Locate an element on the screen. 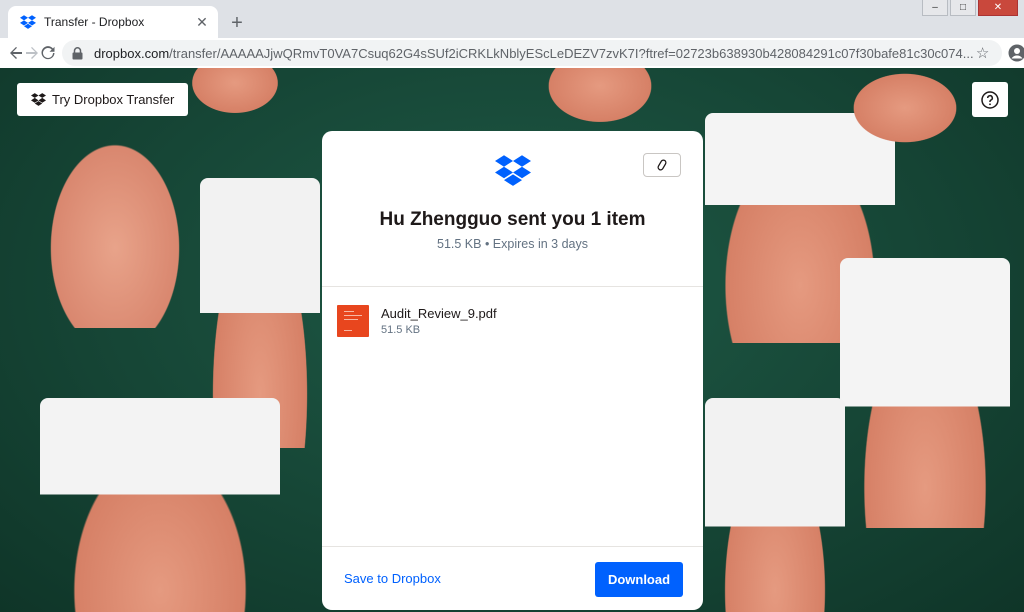  transfer-title: Hu Zhengguo sent you 1 item is located at coordinates (512, 219).